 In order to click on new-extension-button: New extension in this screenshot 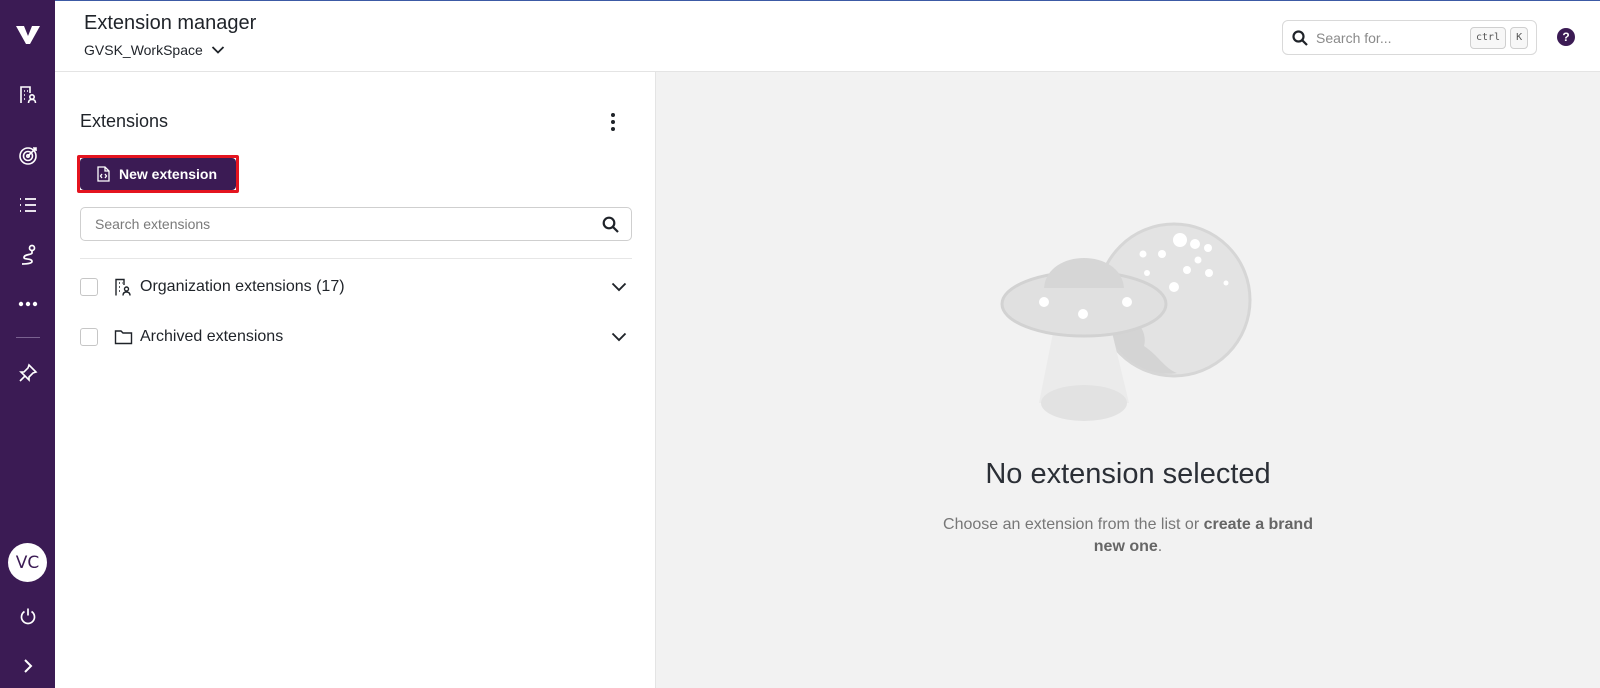, I will do `click(158, 174)`.